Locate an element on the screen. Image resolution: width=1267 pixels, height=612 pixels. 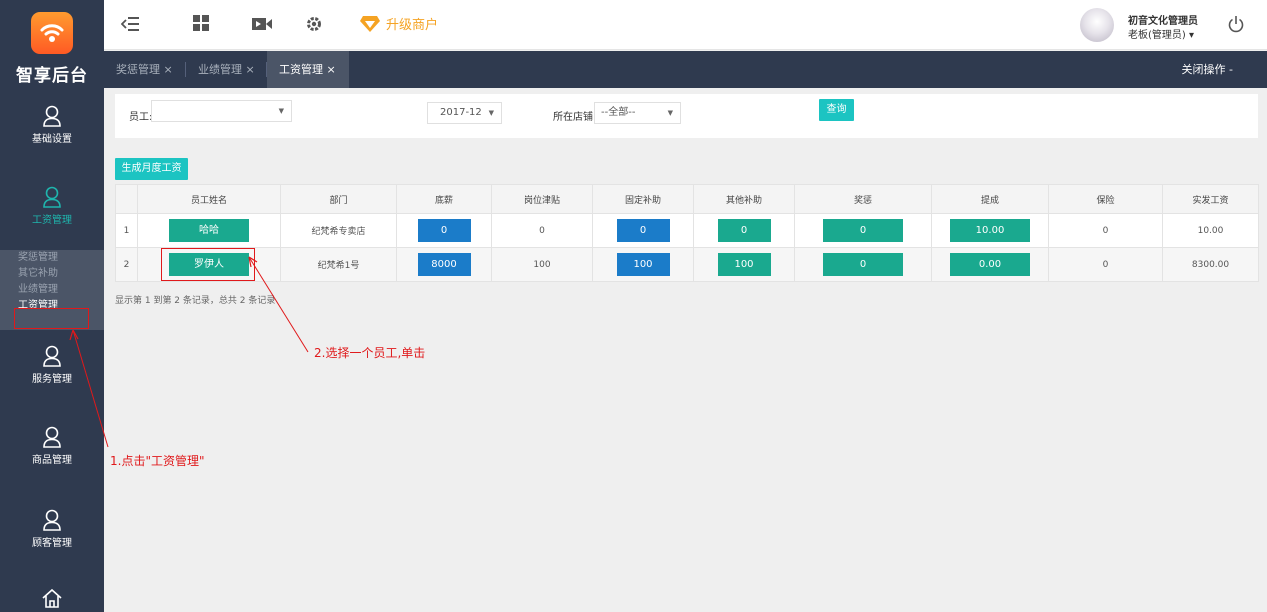
sidebar-item-label: 工资管理 is located at coordinates (52, 220).